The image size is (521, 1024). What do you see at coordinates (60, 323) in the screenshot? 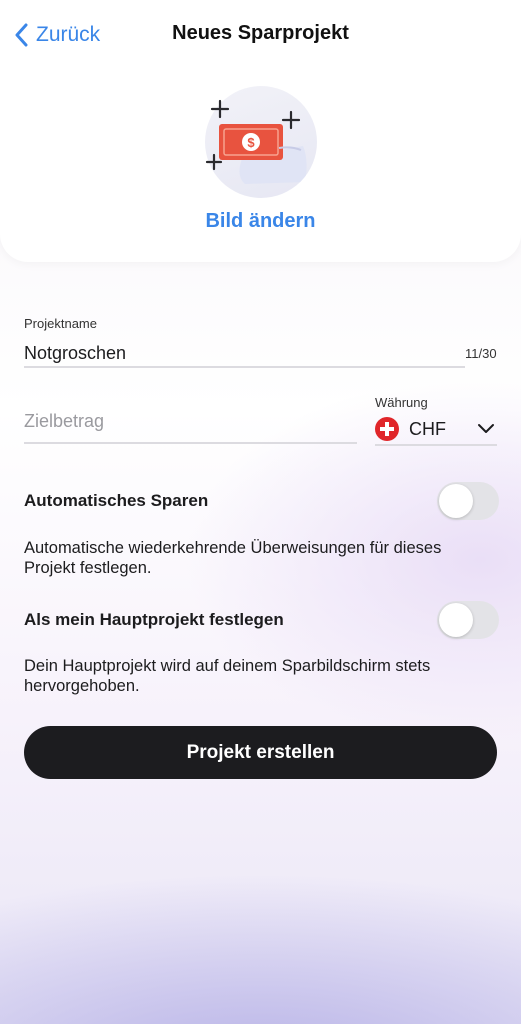
I see `project-name-label: Projektname` at bounding box center [60, 323].